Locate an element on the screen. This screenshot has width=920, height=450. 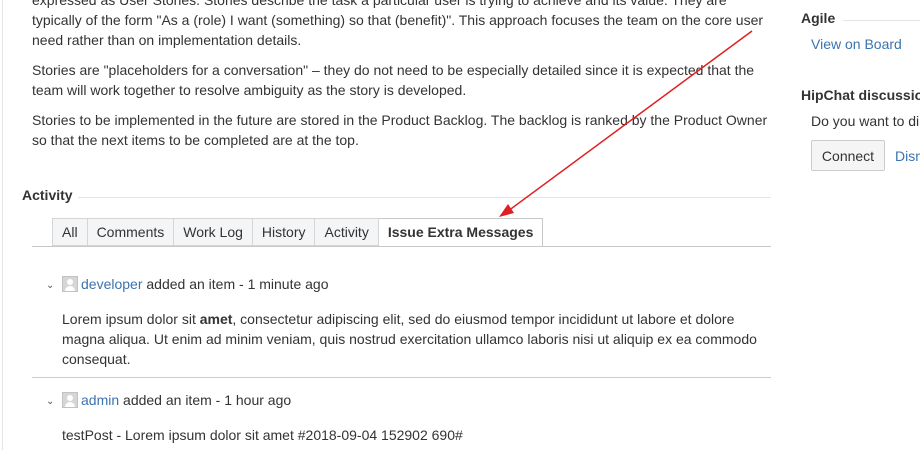
user-link: admin is located at coordinates (100, 400).